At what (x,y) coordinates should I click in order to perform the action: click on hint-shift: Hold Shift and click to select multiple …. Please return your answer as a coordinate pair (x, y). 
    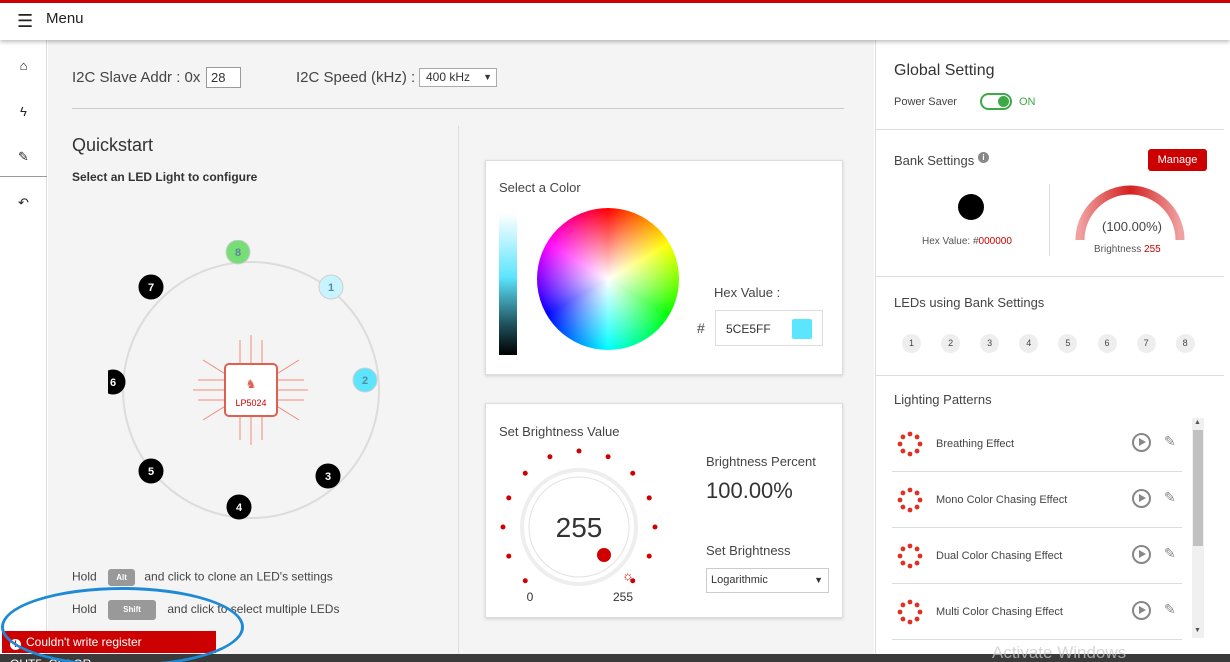
    Looking at the image, I should click on (205, 610).